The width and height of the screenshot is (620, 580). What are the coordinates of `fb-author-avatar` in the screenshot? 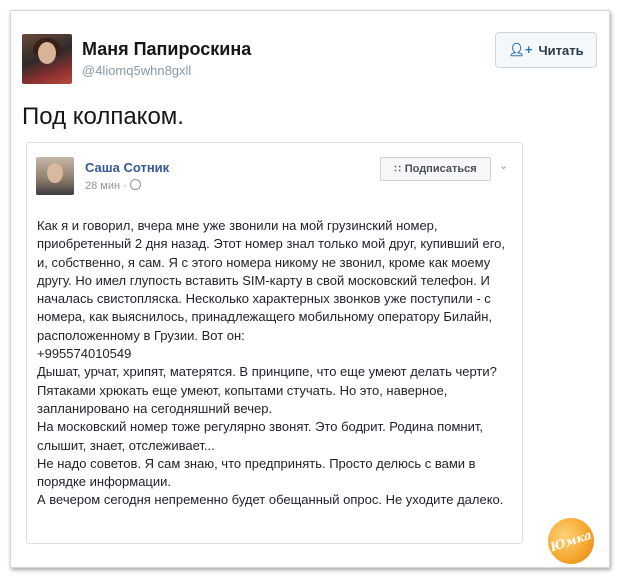 It's located at (55, 176).